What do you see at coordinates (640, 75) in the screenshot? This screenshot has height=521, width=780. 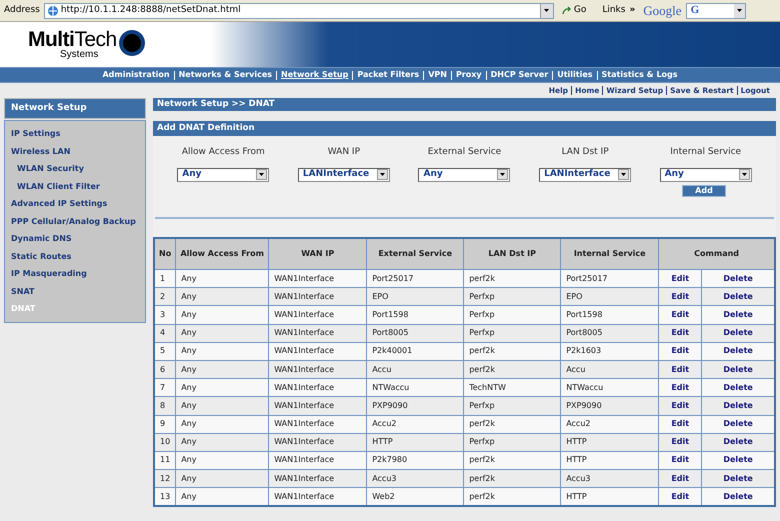 I see `nav-link: Statistics & Logs` at bounding box center [640, 75].